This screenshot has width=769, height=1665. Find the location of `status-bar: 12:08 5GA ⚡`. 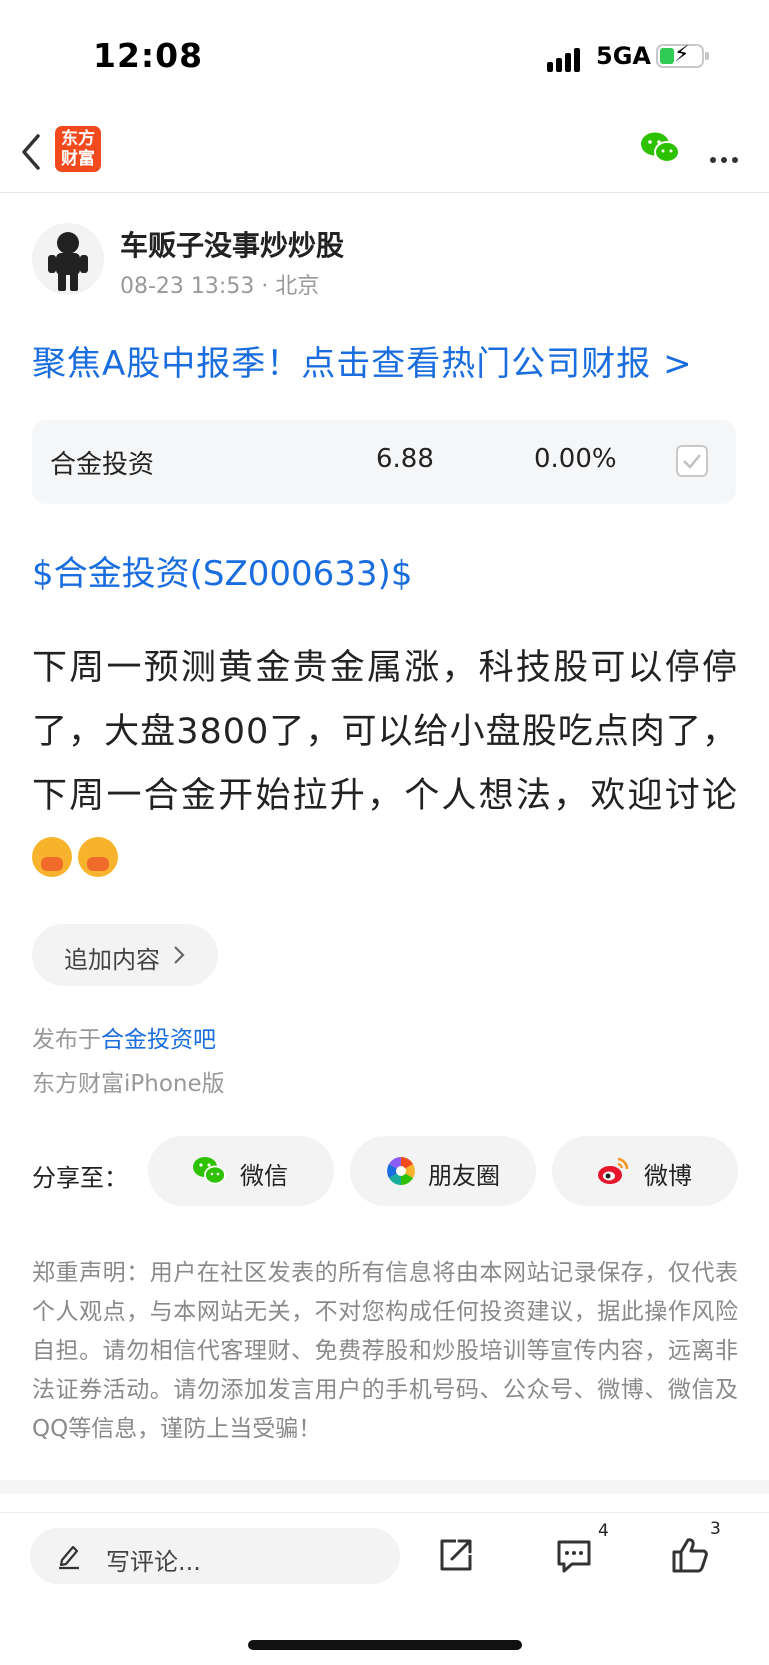

status-bar: 12:08 5GA ⚡ is located at coordinates (384, 55).